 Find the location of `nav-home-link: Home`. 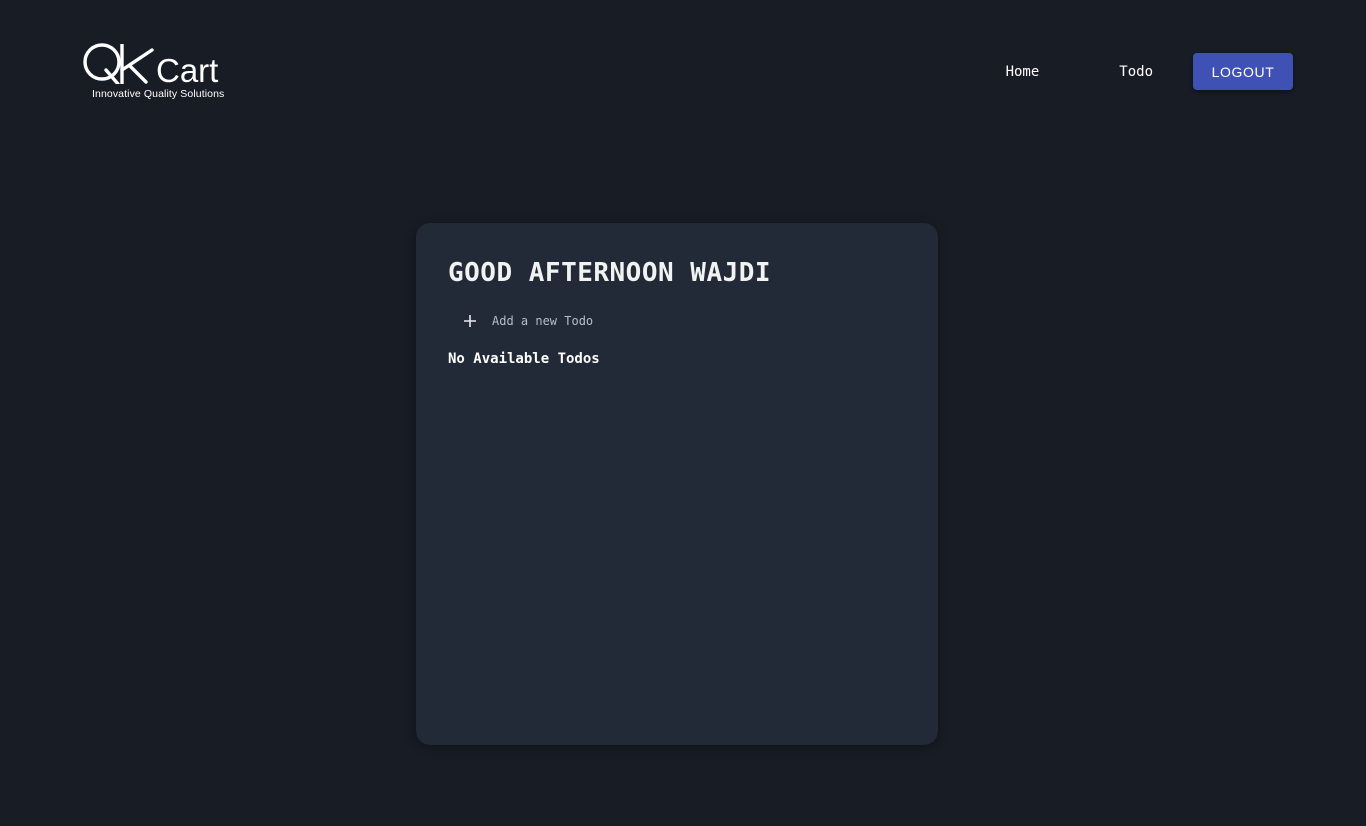

nav-home-link: Home is located at coordinates (1023, 72).